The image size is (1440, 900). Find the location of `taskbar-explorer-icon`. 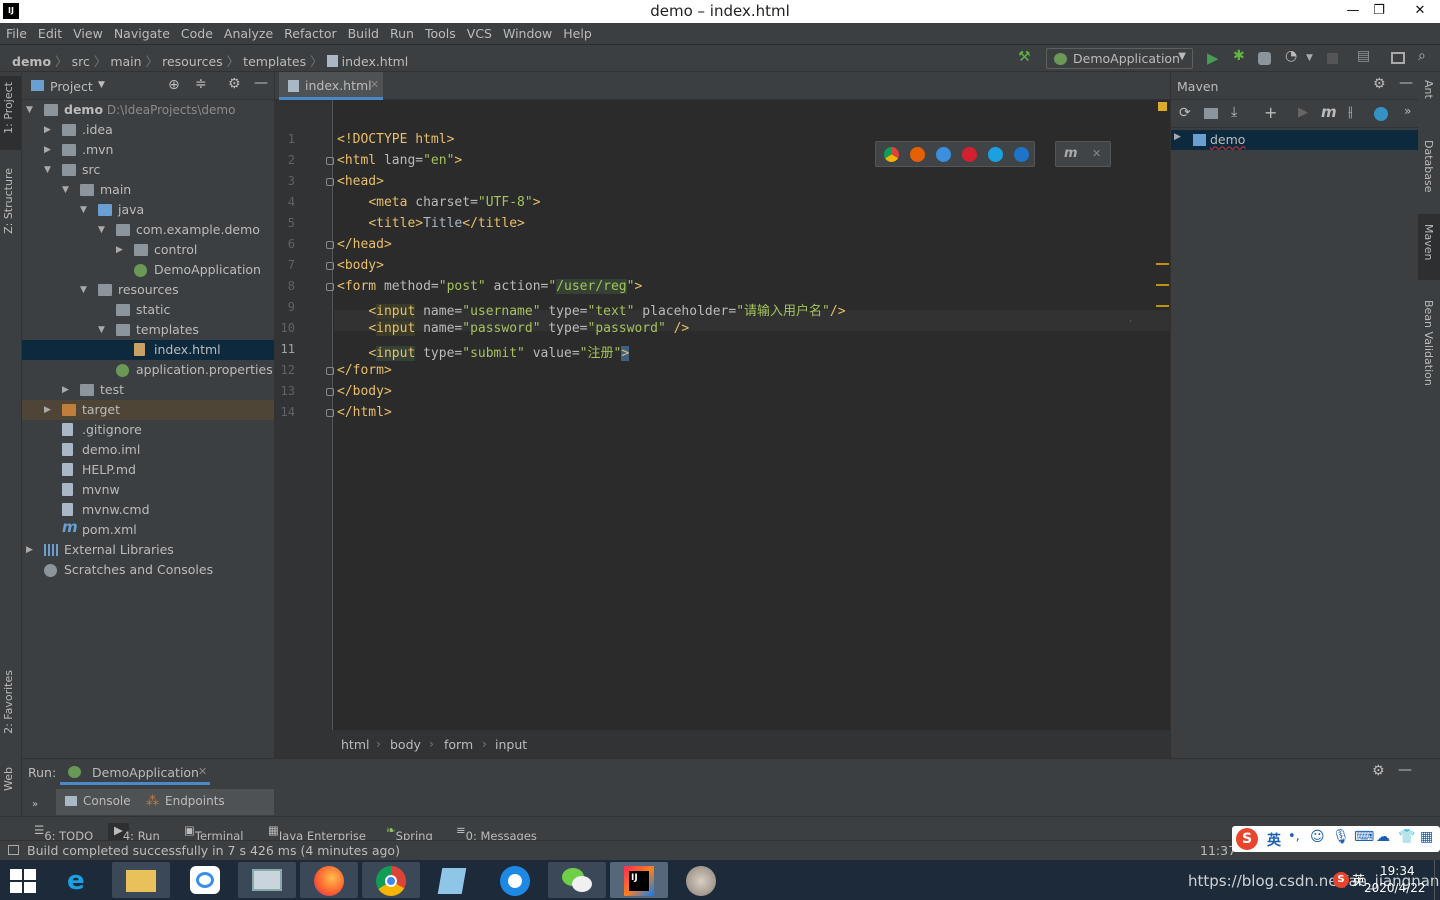

taskbar-explorer-icon is located at coordinates (141, 880).